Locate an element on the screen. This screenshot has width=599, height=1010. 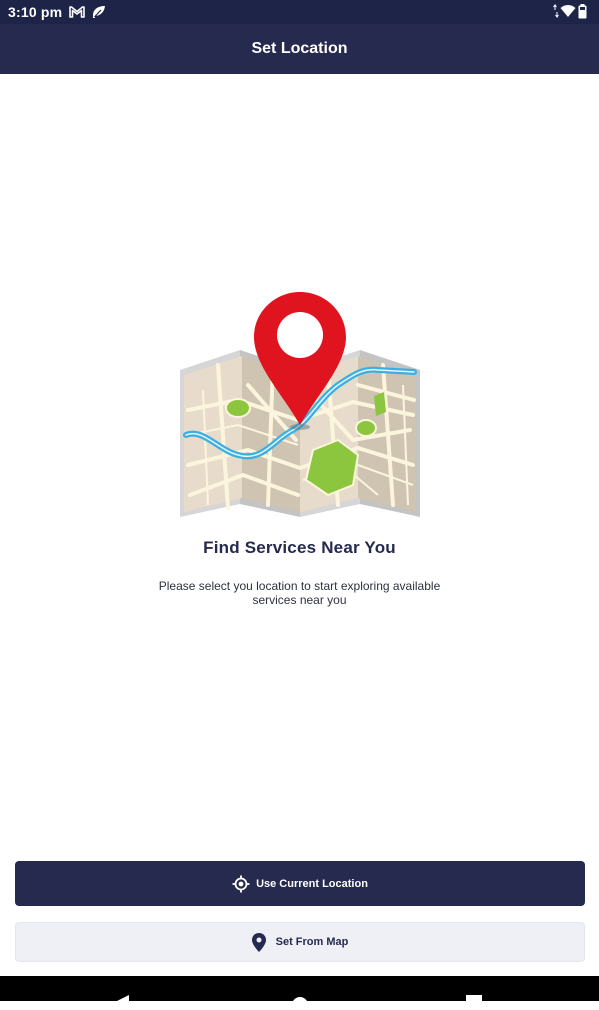
data-arrows-icon is located at coordinates (556, 13).